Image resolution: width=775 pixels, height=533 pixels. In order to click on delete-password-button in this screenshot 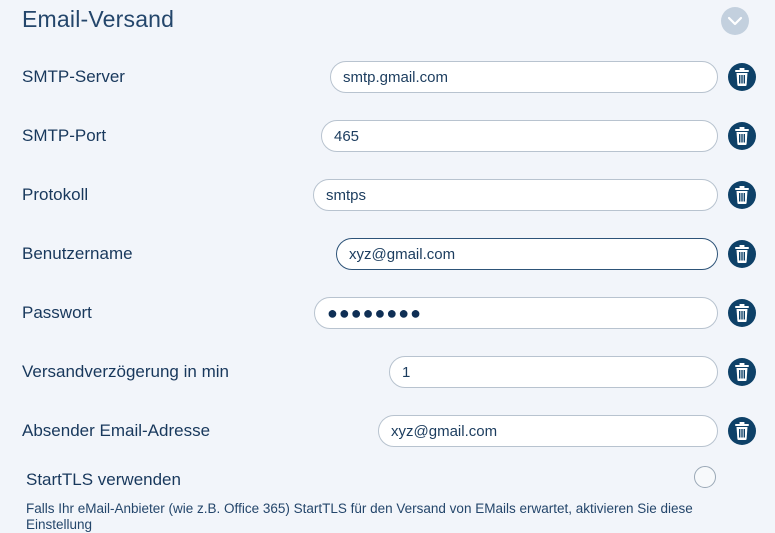, I will do `click(742, 313)`.